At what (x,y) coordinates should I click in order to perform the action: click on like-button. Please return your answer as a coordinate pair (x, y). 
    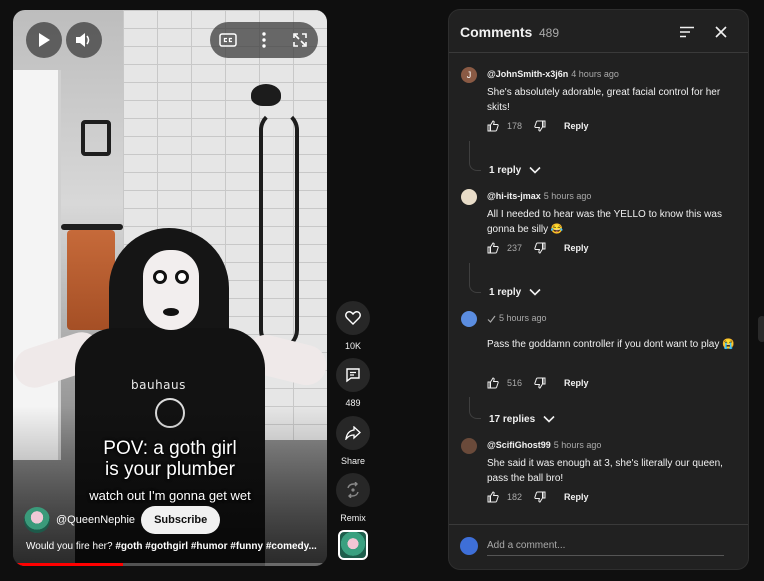
    Looking at the image, I should click on (353, 318).